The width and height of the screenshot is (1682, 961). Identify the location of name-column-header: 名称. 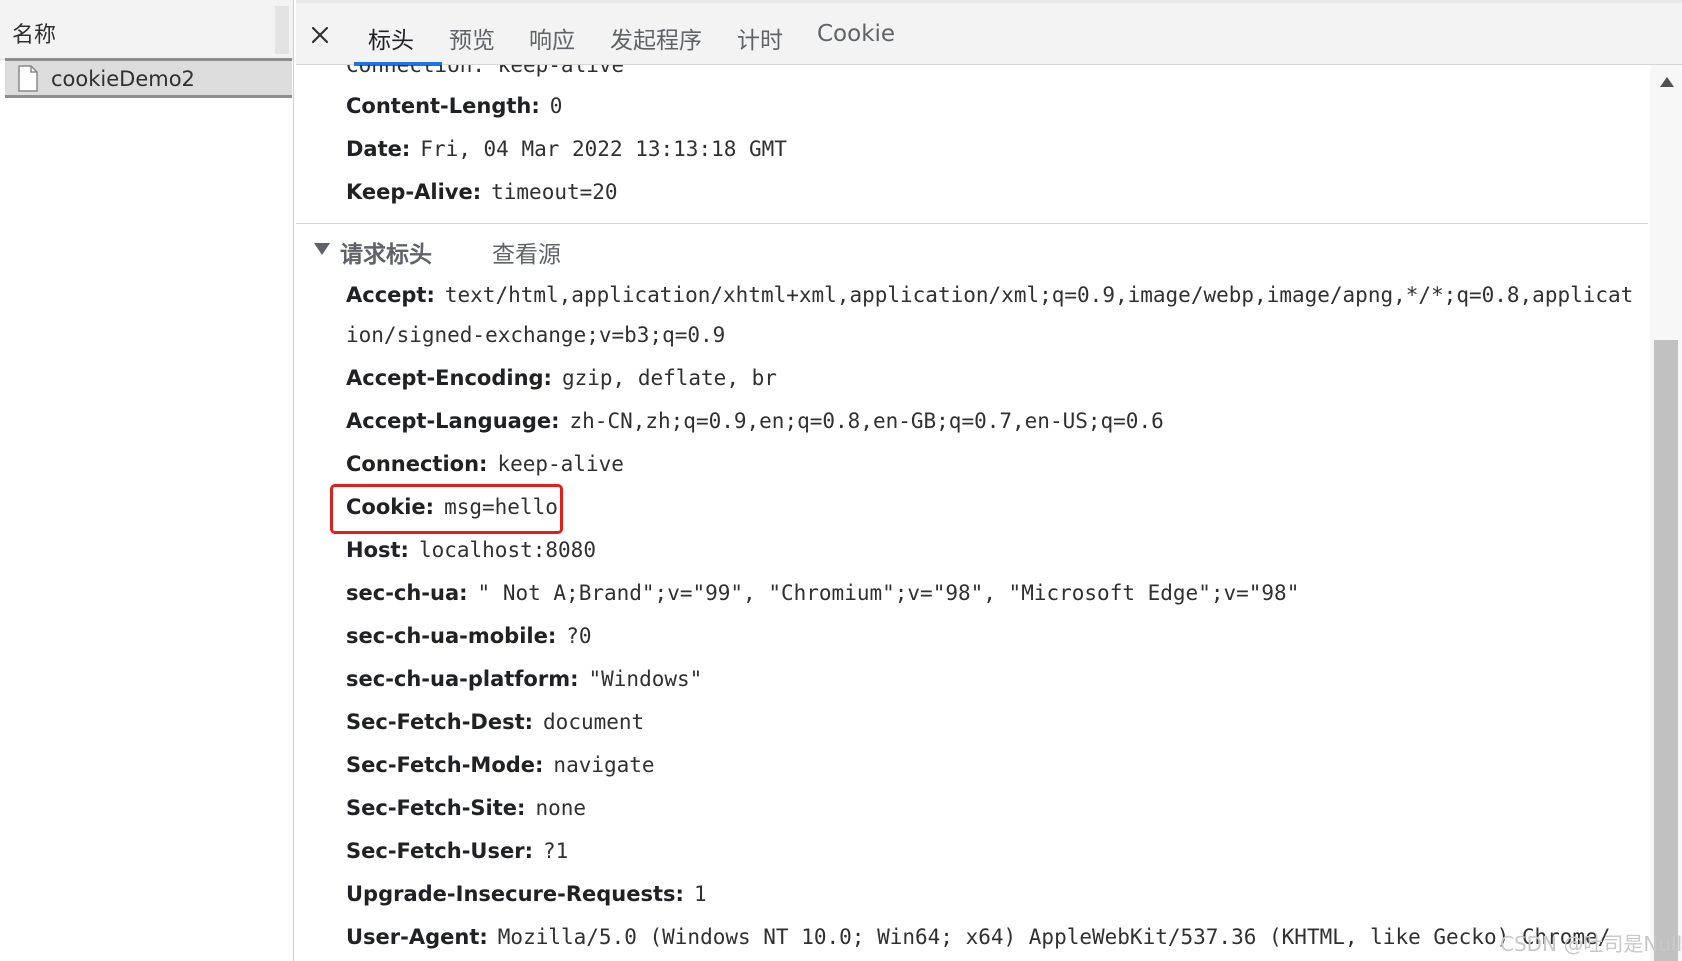
(146, 30).